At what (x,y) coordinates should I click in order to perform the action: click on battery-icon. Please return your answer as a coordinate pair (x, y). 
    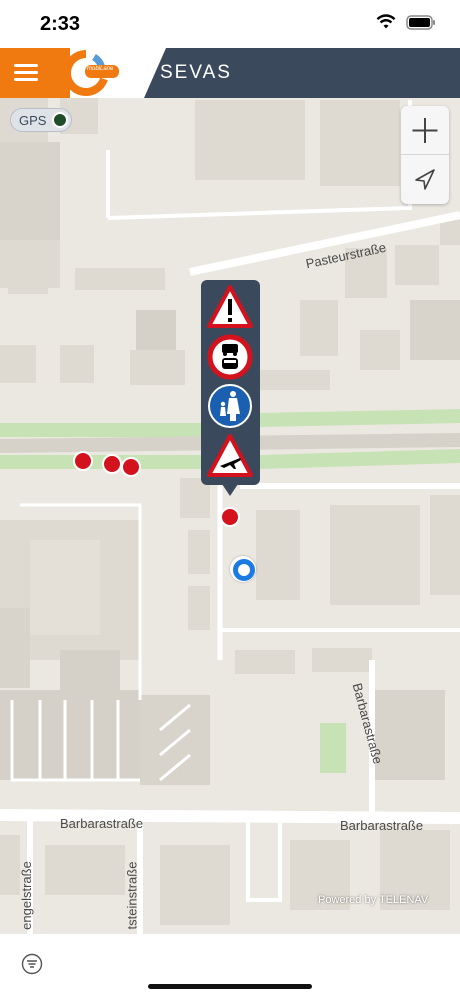
    Looking at the image, I should click on (420, 22).